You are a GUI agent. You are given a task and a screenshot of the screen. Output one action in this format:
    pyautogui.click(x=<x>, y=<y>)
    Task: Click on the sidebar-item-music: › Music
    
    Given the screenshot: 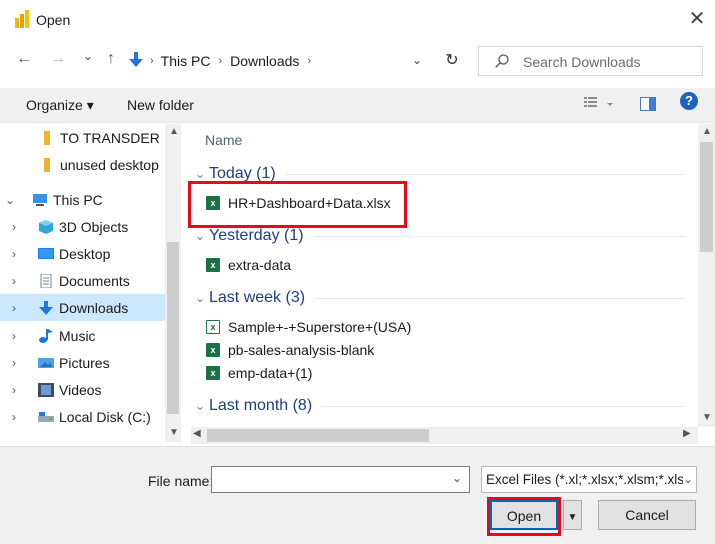 What is the action you would take?
    pyautogui.click(x=83, y=335)
    